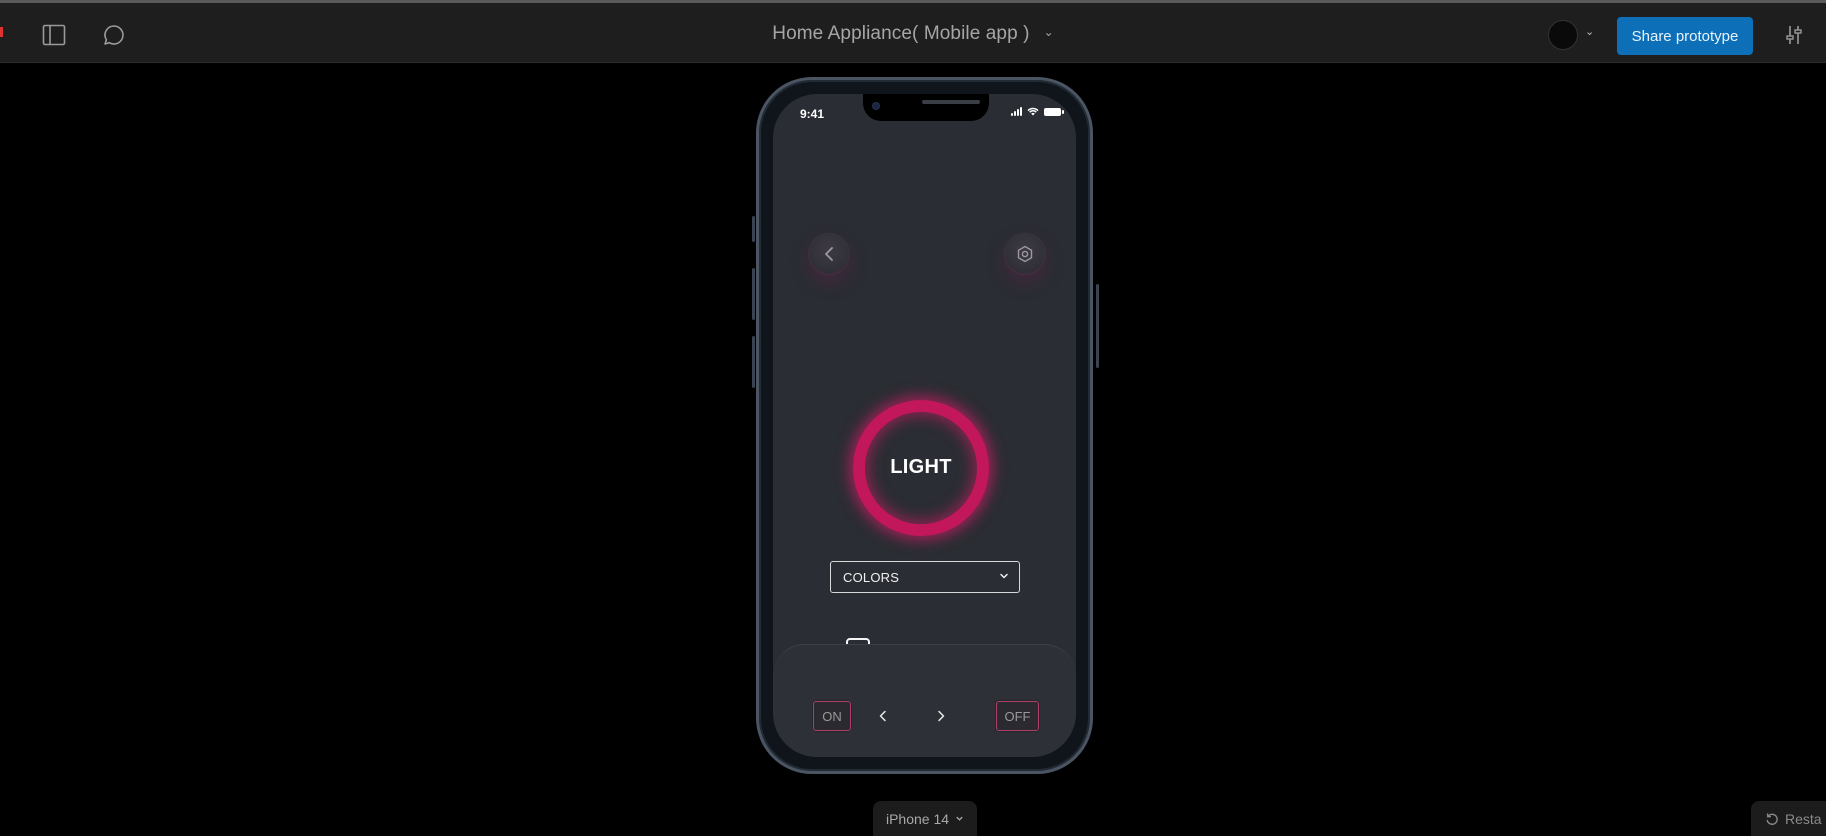  I want to click on avatar, so click(1563, 35).